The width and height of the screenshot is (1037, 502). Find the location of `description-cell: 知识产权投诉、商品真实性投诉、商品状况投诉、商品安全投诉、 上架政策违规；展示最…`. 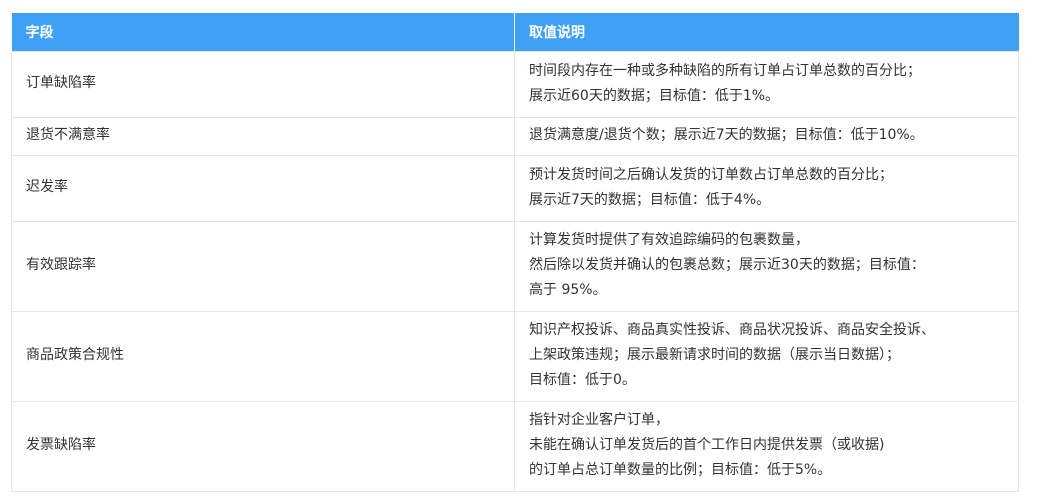

description-cell: 知识产权投诉、商品真实性投诉、商品状况投诉、商品安全投诉、 上架政策违规；展示最… is located at coordinates (766, 356).